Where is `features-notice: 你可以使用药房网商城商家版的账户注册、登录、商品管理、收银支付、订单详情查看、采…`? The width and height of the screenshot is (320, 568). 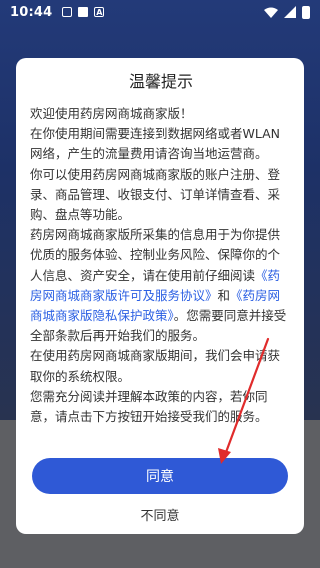
features-notice: 你可以使用药房网商城商家版的账户注册、登录、商品管理、收银支付、订单详情查看、采… is located at coordinates (155, 194).